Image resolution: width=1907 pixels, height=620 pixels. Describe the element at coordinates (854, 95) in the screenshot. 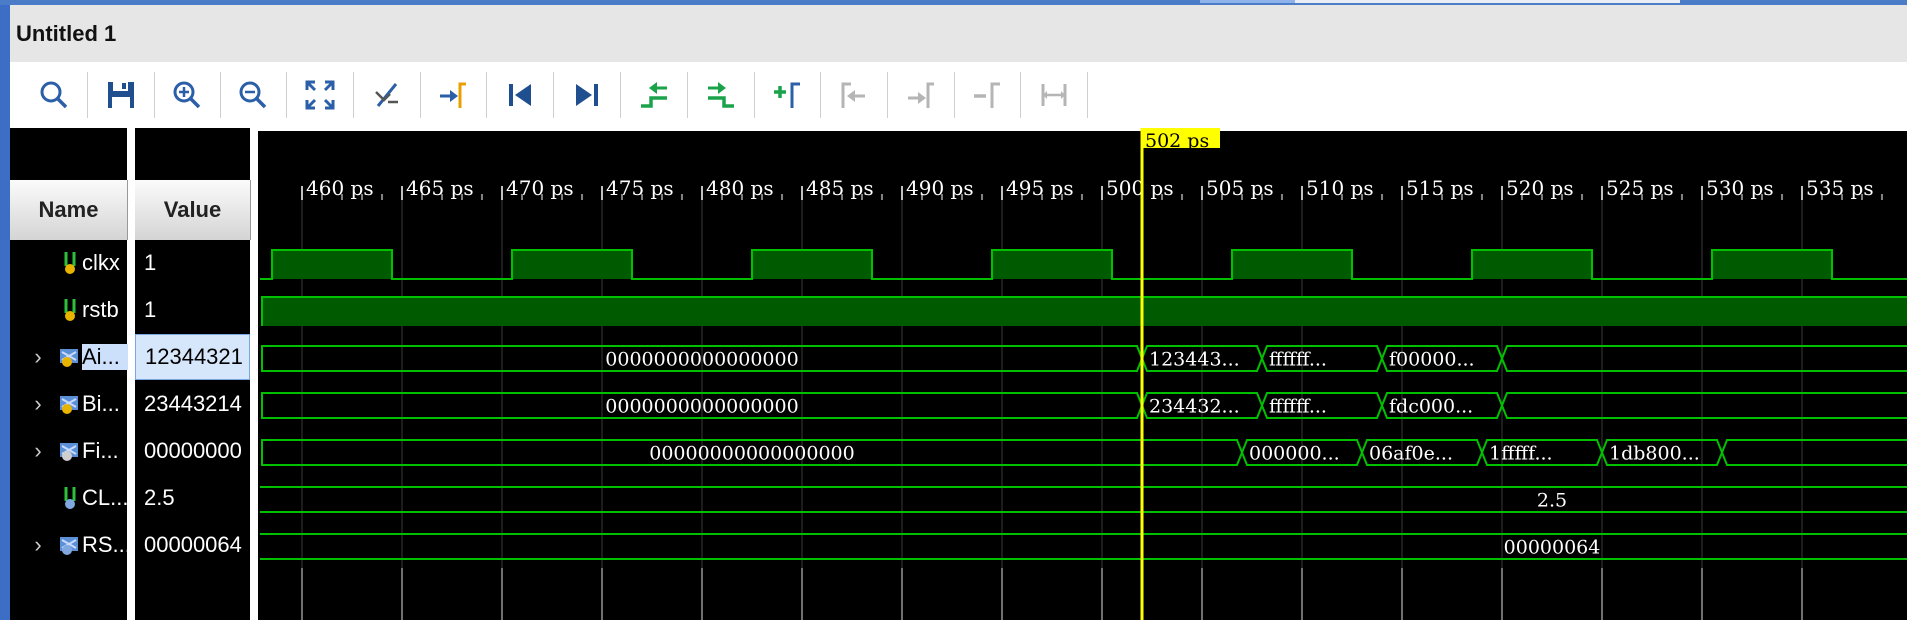

I see `previous-marker-button` at that location.